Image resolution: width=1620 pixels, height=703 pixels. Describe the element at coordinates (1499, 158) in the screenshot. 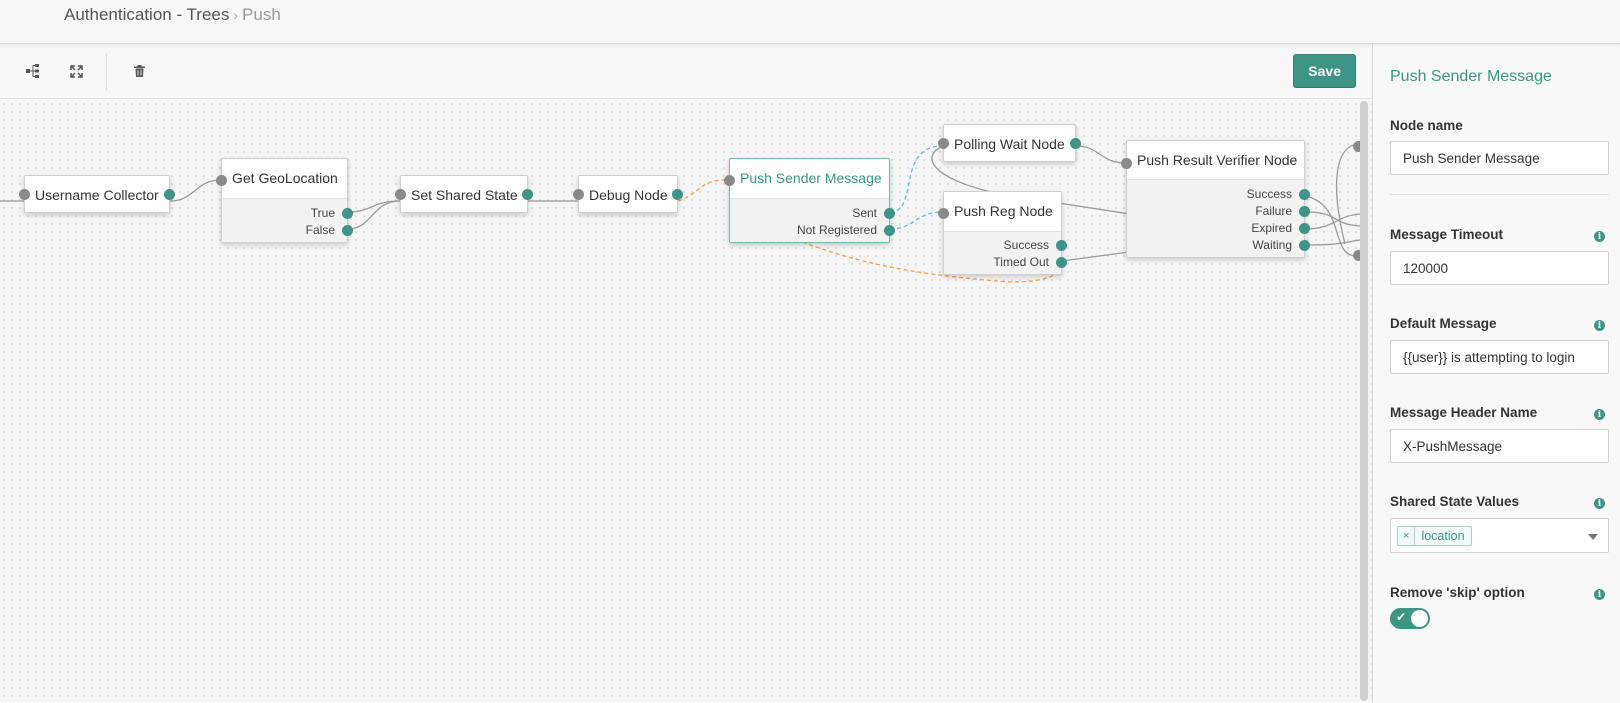

I see `node-name-input` at that location.